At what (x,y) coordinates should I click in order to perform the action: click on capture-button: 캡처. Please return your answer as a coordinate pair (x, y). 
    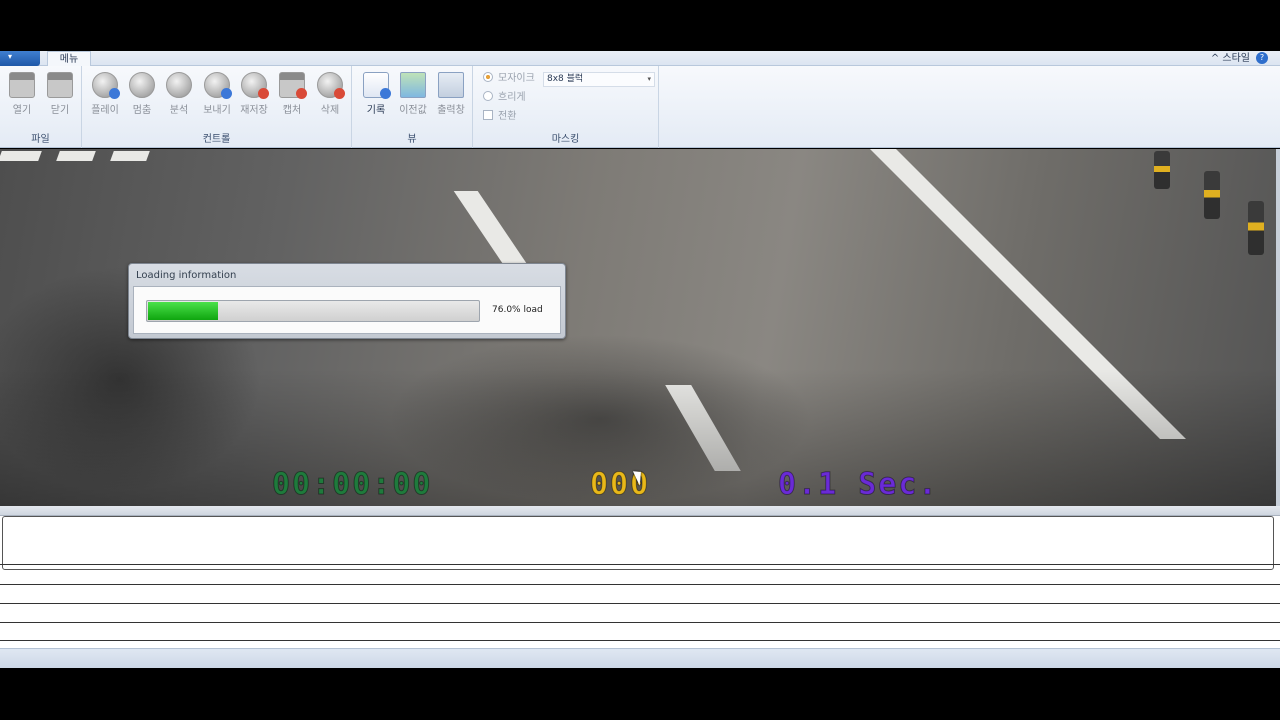
    Looking at the image, I should click on (292, 96).